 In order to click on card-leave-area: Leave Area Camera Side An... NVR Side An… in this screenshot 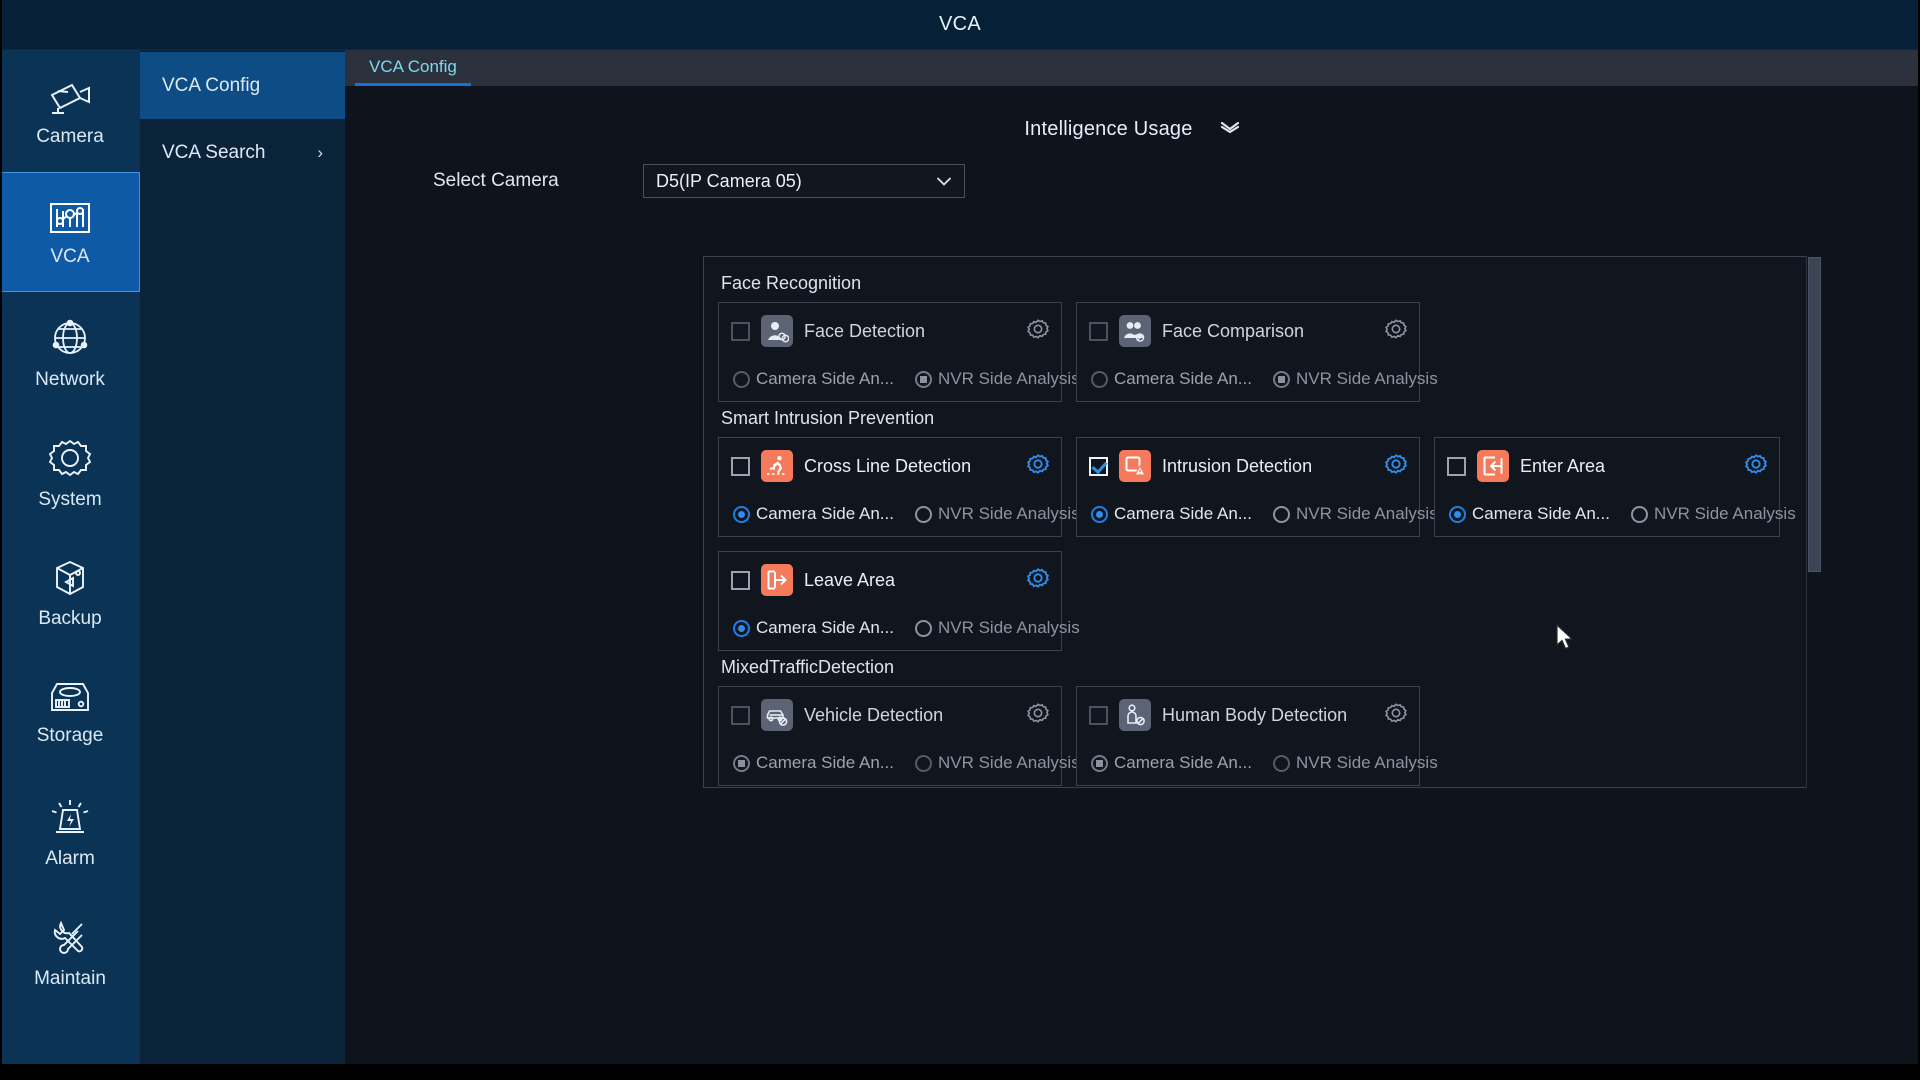, I will do `click(899, 601)`.